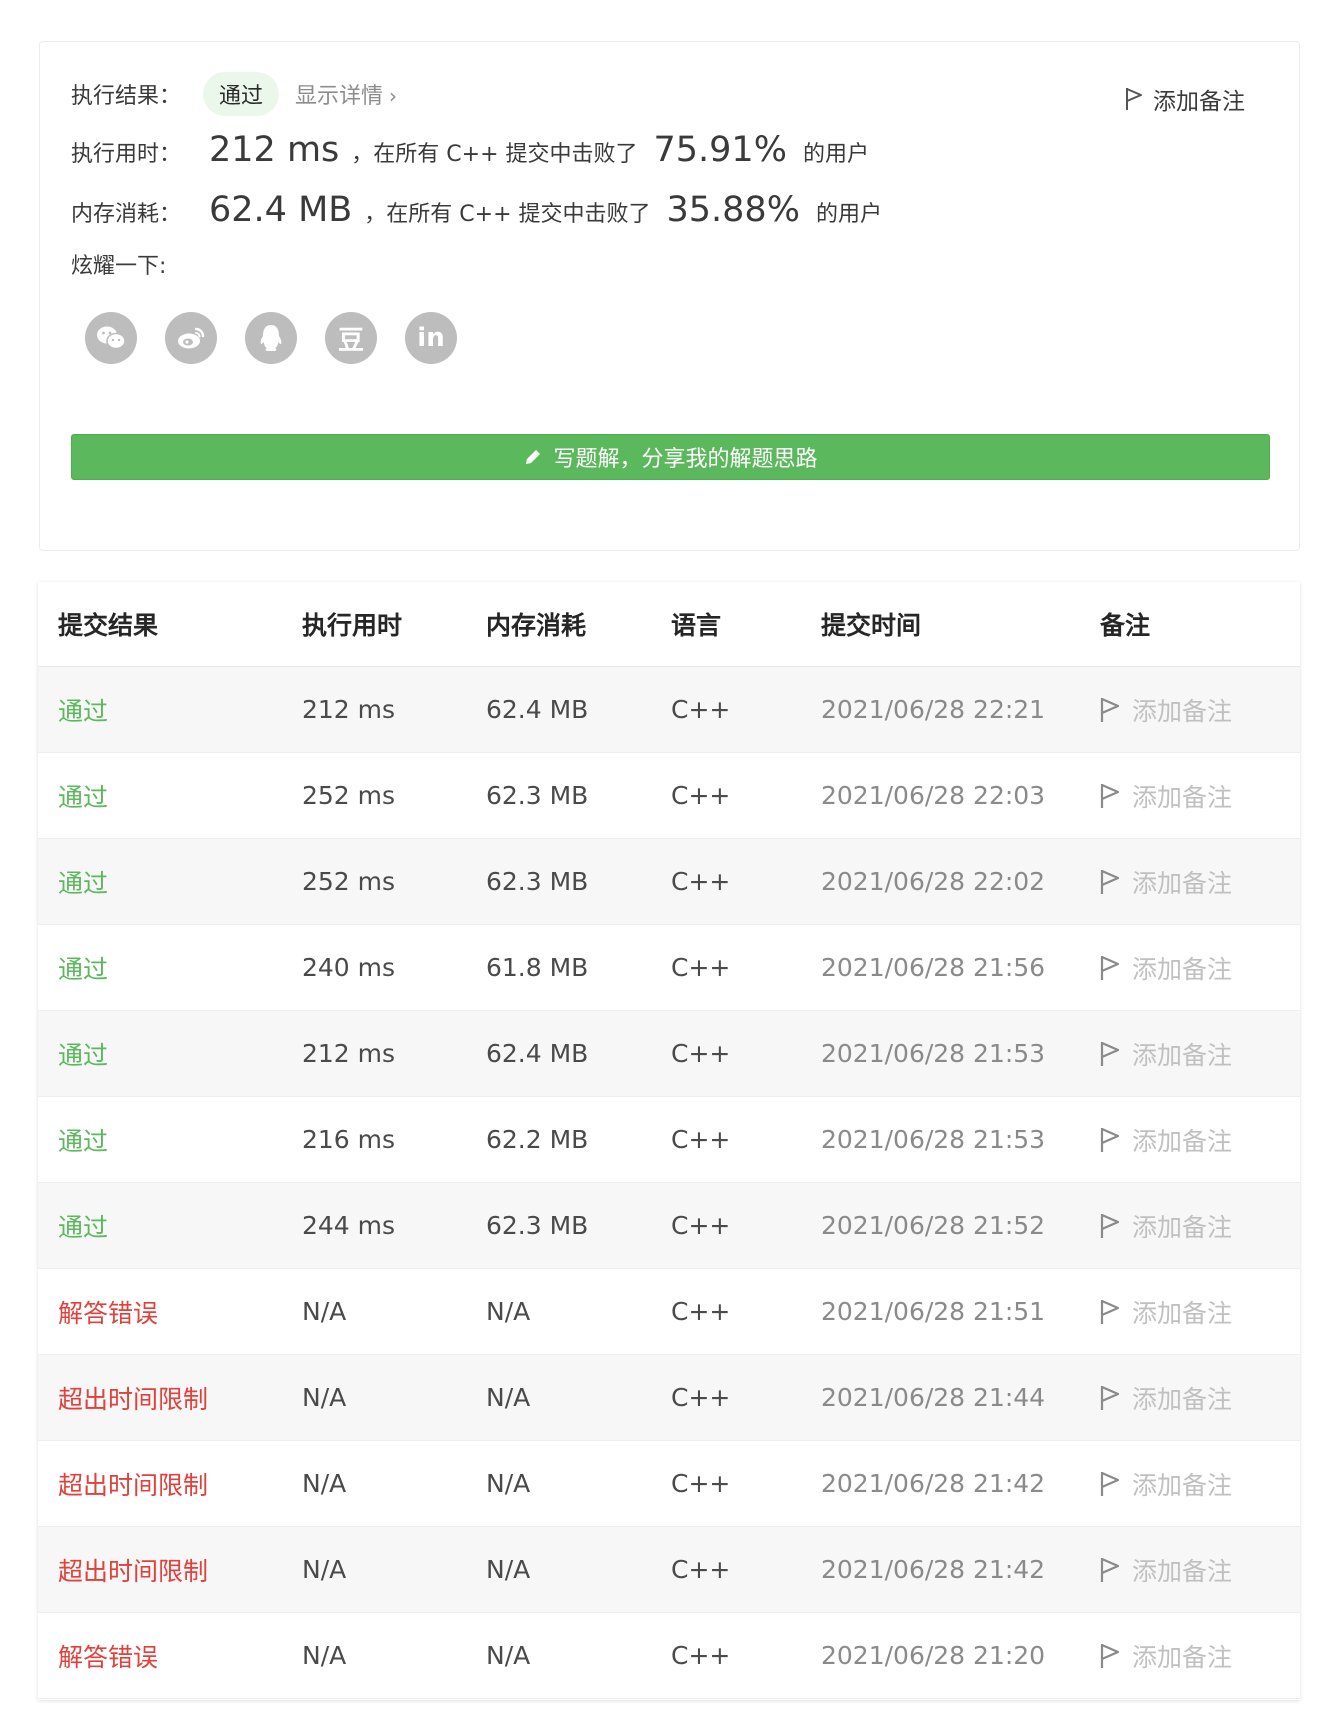  What do you see at coordinates (191, 338) in the screenshot?
I see `weibo-icon` at bounding box center [191, 338].